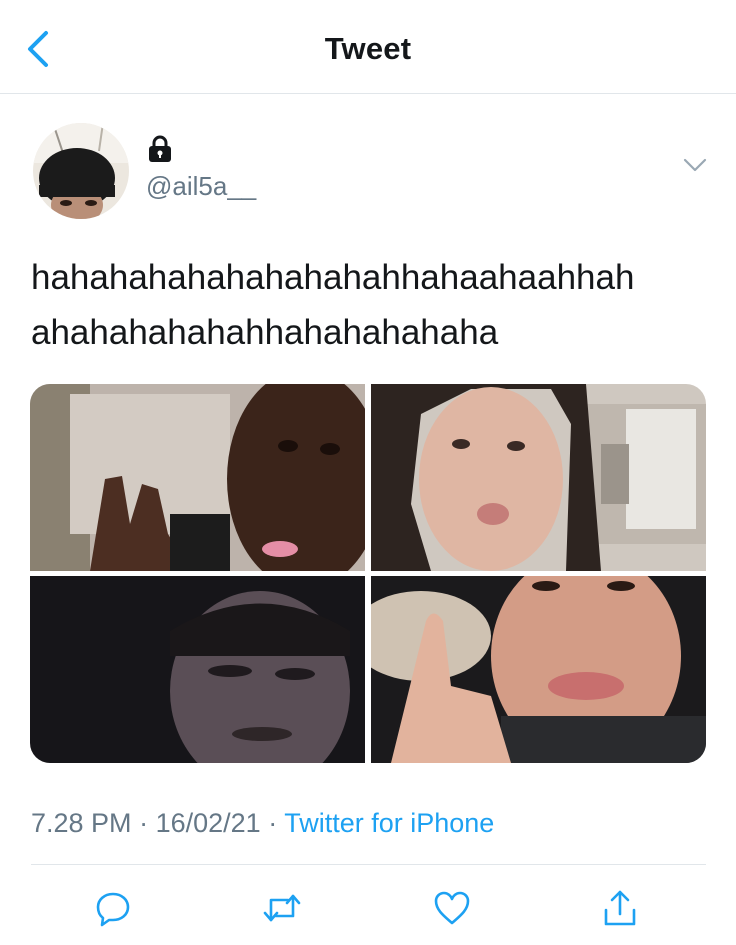 The height and width of the screenshot is (945, 736). What do you see at coordinates (282, 908) in the screenshot?
I see `retweet-icon` at bounding box center [282, 908].